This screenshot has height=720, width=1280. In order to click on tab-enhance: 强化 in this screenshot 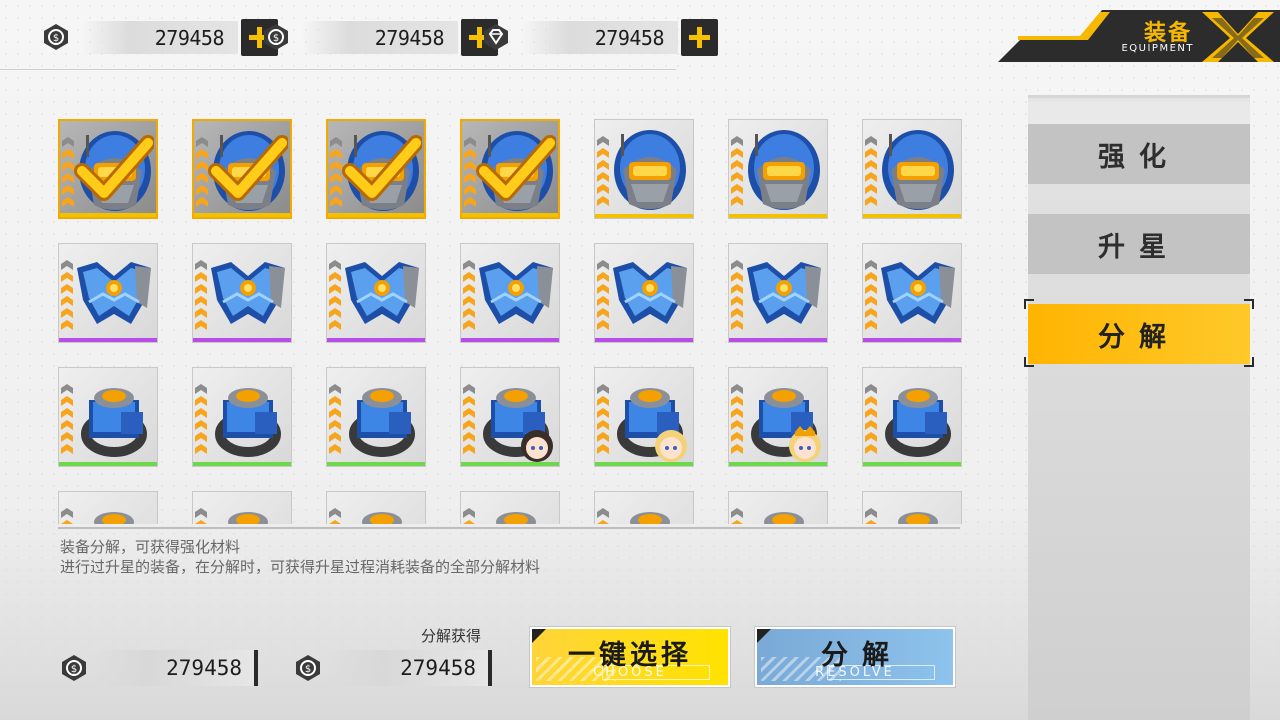, I will do `click(1139, 154)`.